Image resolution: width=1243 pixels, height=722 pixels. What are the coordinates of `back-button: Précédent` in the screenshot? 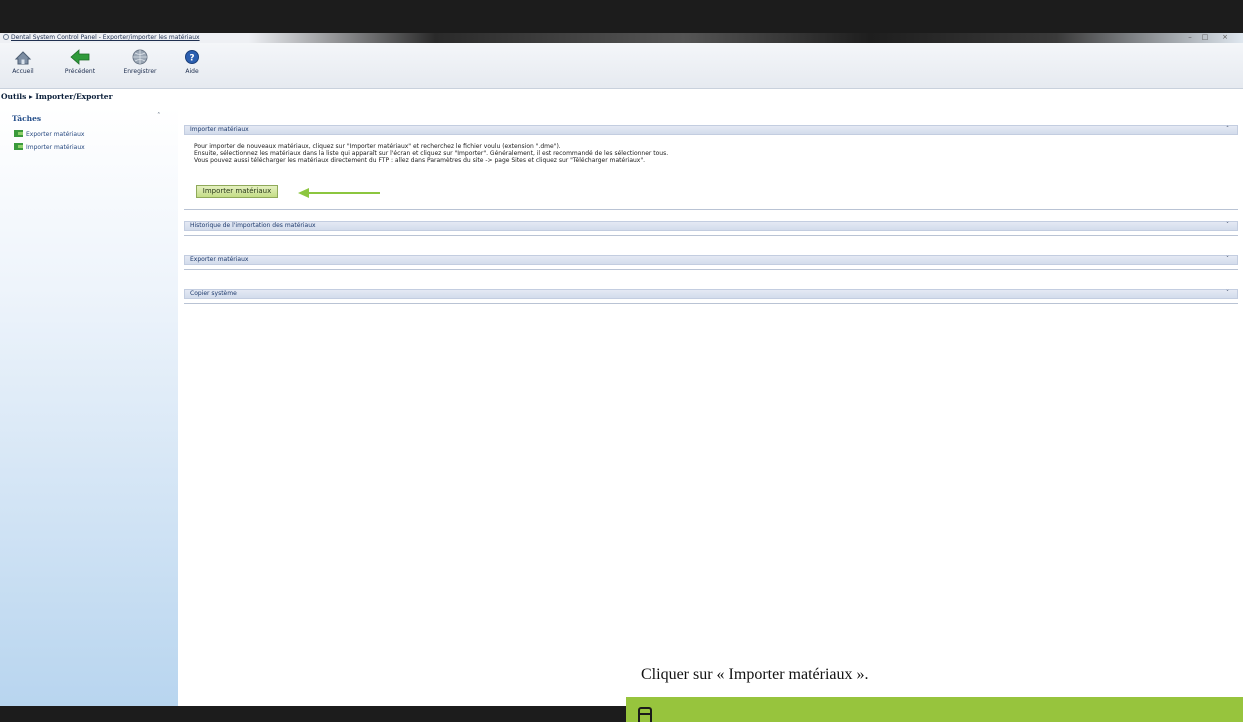 It's located at (80, 62).